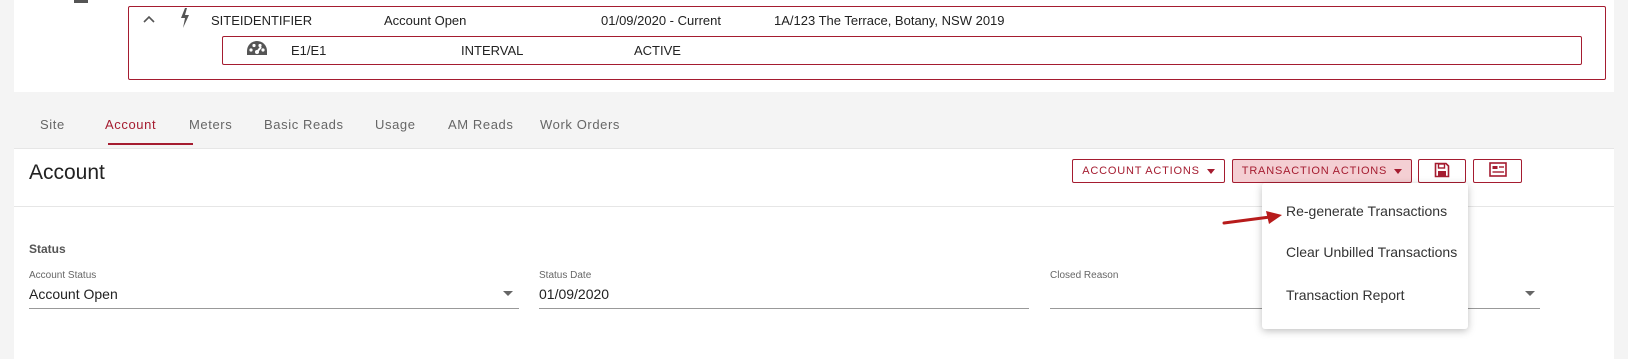  Describe the element at coordinates (574, 294) in the screenshot. I see `status-date-field: 01/09/2020` at that location.